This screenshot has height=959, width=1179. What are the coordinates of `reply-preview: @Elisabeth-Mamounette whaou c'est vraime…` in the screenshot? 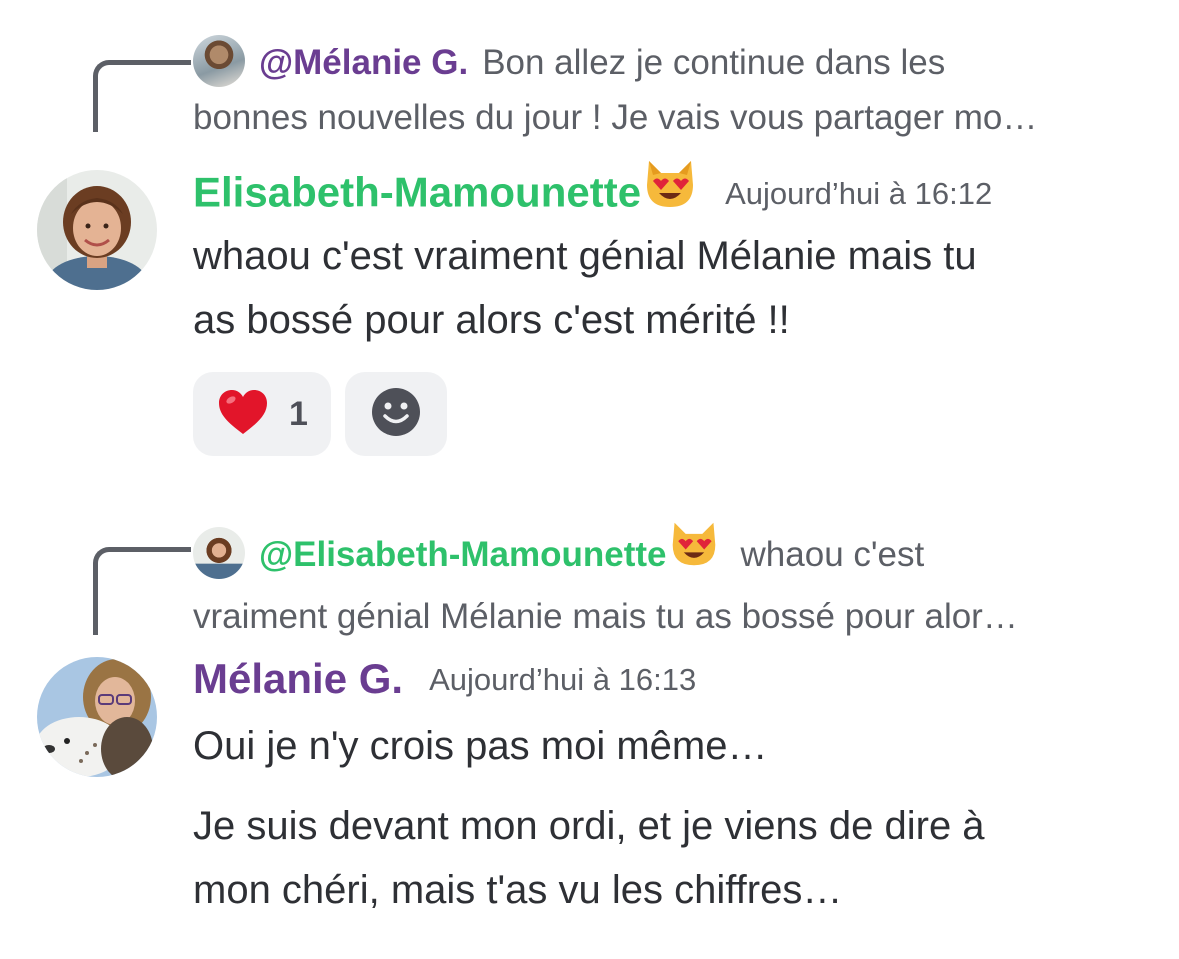 It's located at (673, 583).